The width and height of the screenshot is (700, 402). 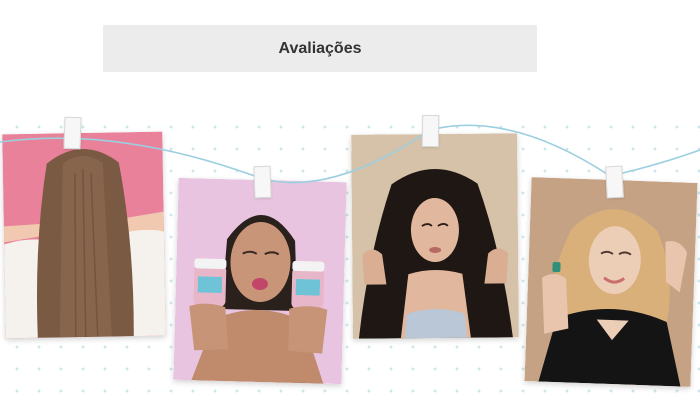 I want to click on reviews-header: Avaliações, so click(x=320, y=48).